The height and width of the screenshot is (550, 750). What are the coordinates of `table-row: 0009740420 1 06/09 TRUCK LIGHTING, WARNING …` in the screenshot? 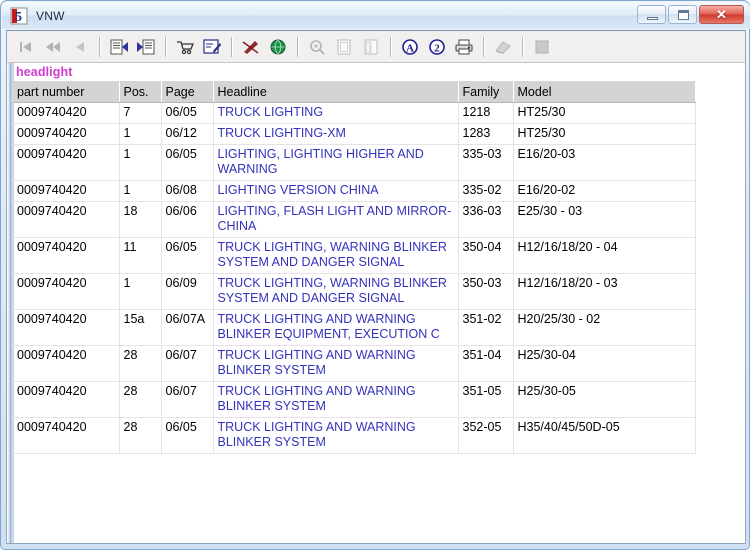 It's located at (354, 291).